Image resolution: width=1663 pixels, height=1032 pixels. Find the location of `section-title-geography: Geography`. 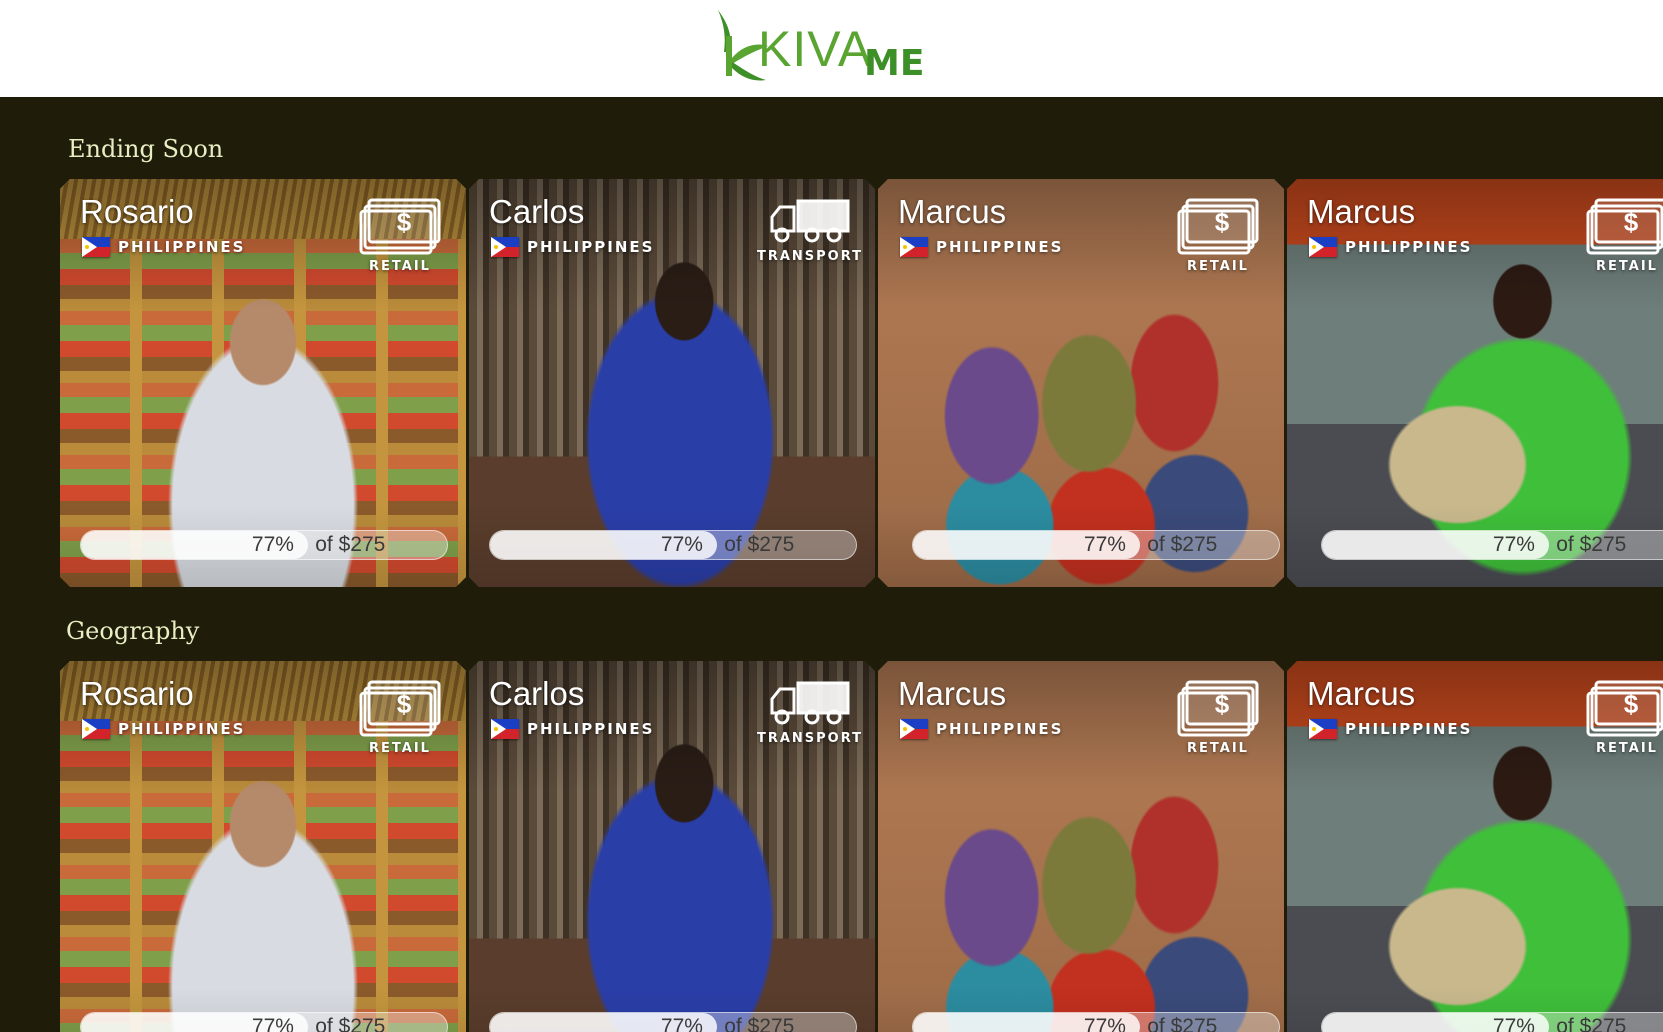

section-title-geography: Geography is located at coordinates (133, 631).